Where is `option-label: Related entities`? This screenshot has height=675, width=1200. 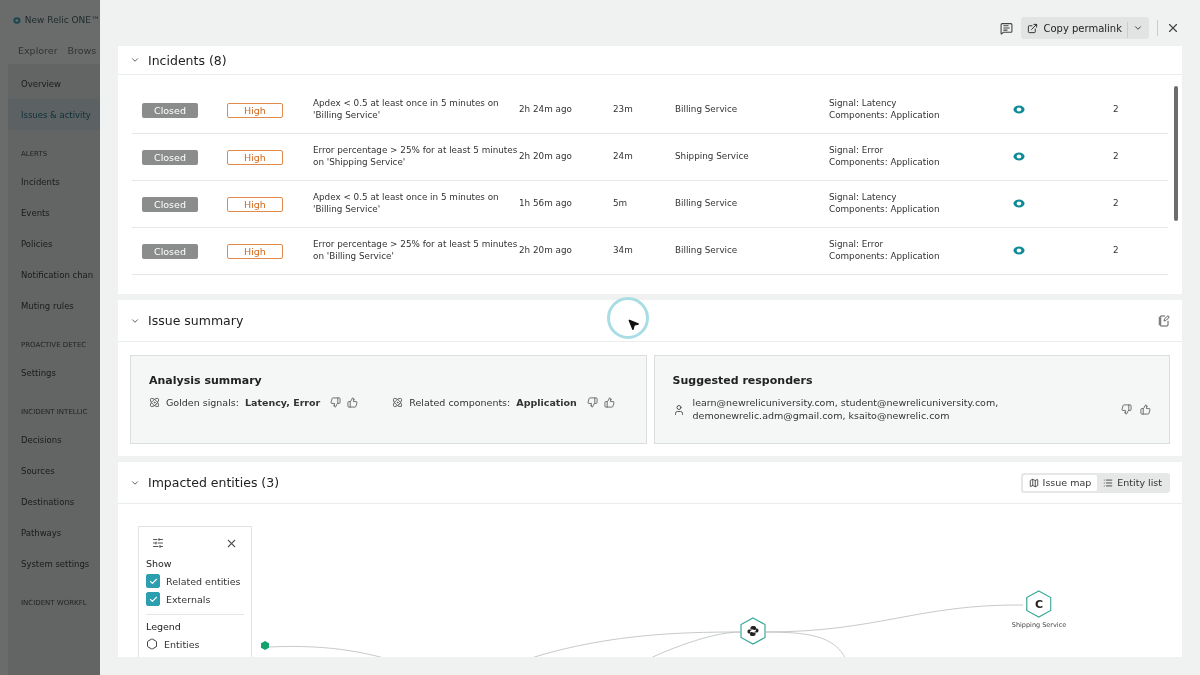
option-label: Related entities is located at coordinates (203, 581).